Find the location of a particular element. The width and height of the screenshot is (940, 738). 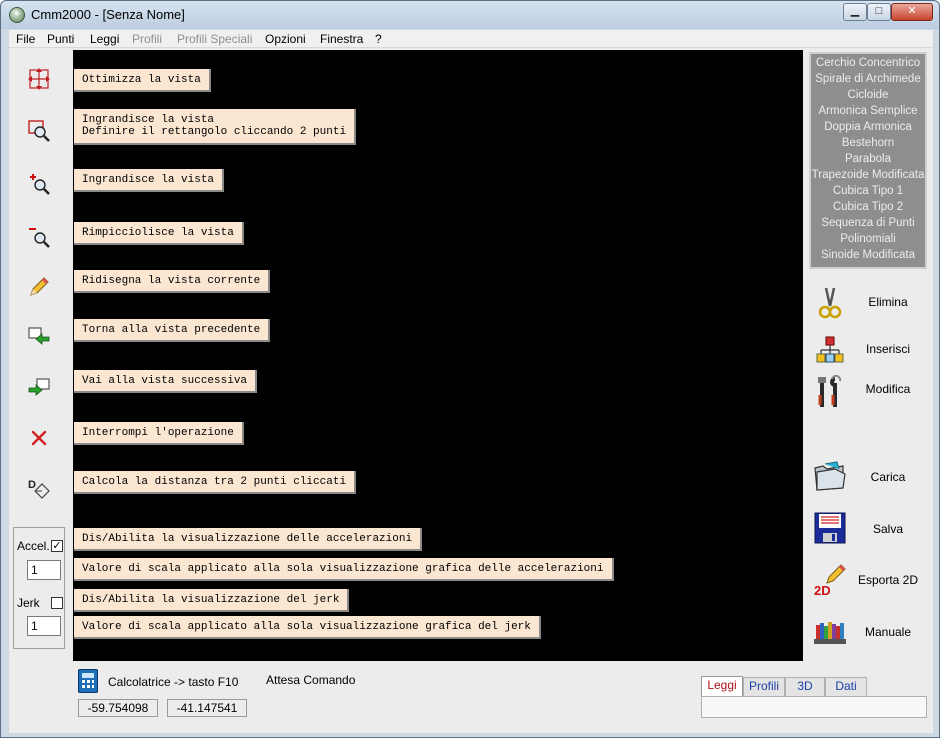

tooltip-measure-distance: Calcola la distanza tra 2 punti cliccati is located at coordinates (215, 482).